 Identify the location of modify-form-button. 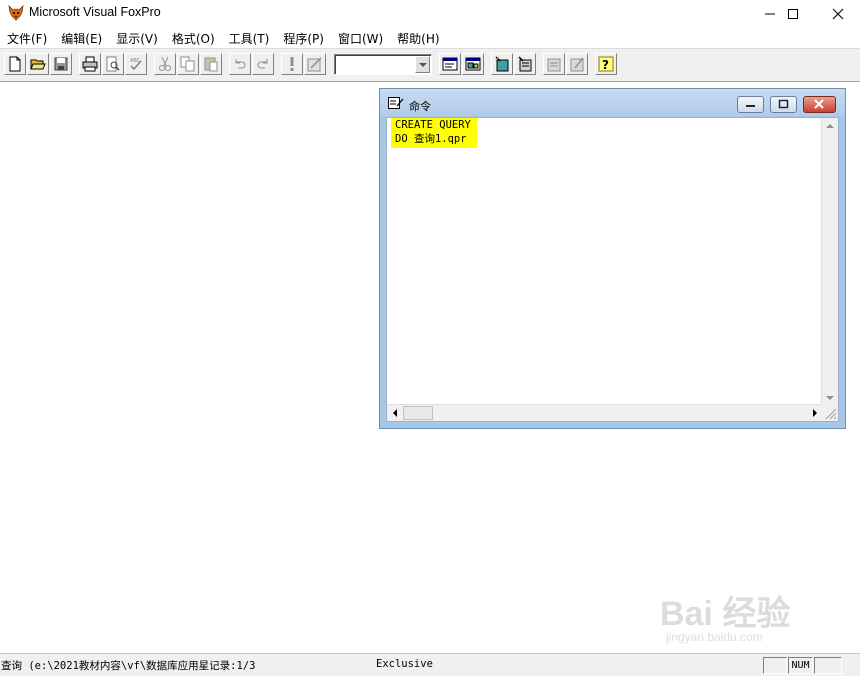
(315, 64).